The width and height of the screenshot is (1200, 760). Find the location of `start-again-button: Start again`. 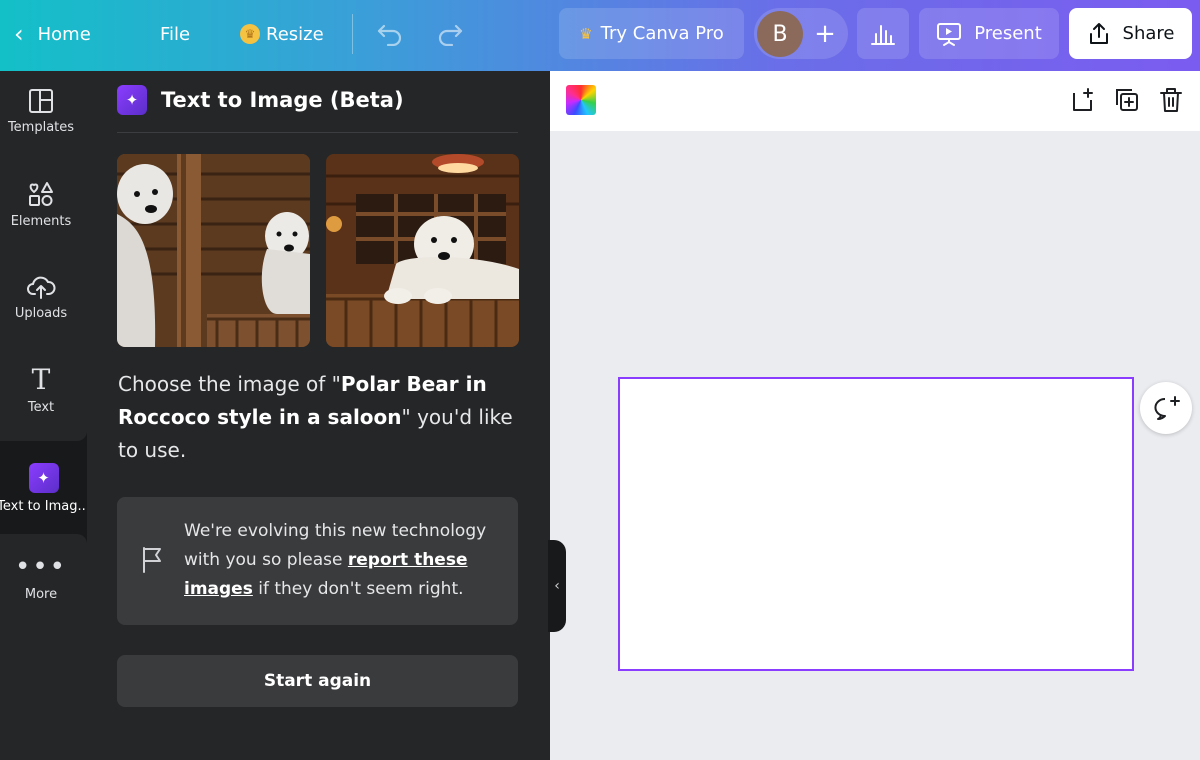

start-again-button: Start again is located at coordinates (317, 681).